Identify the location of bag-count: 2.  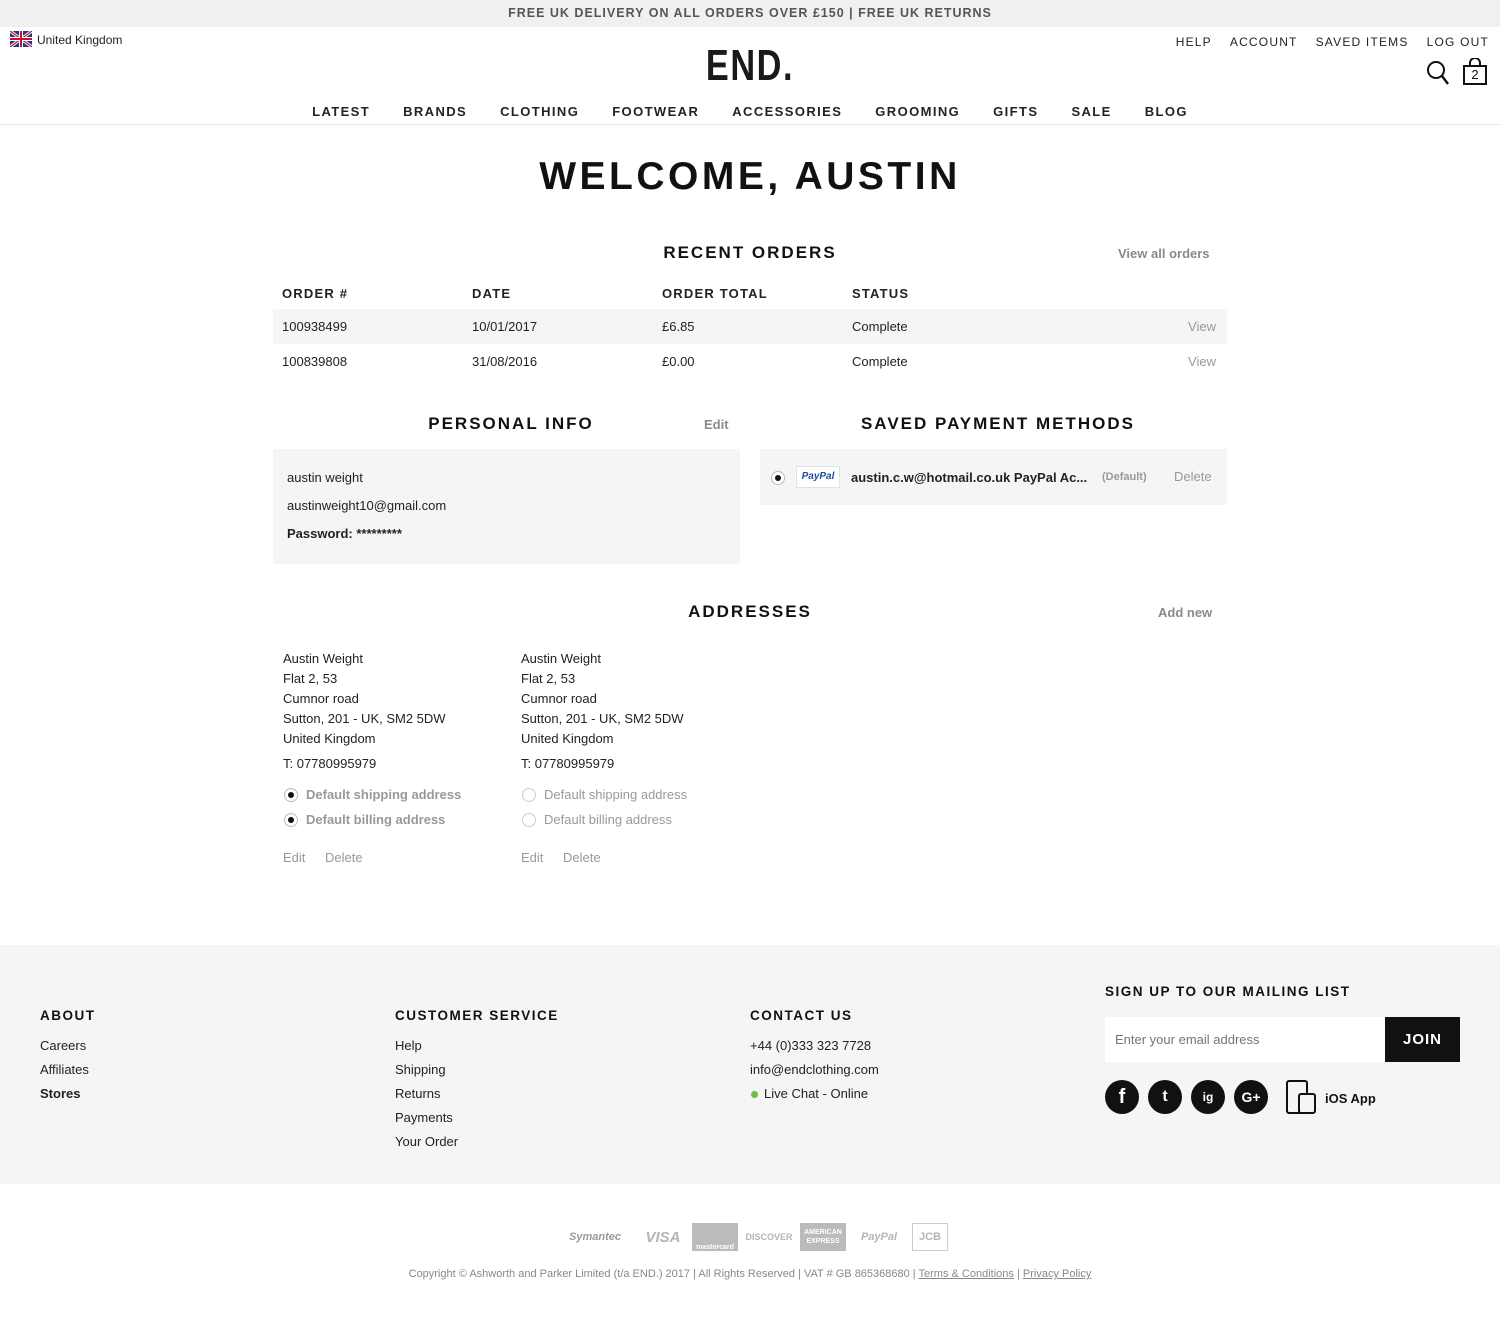
(1475, 74).